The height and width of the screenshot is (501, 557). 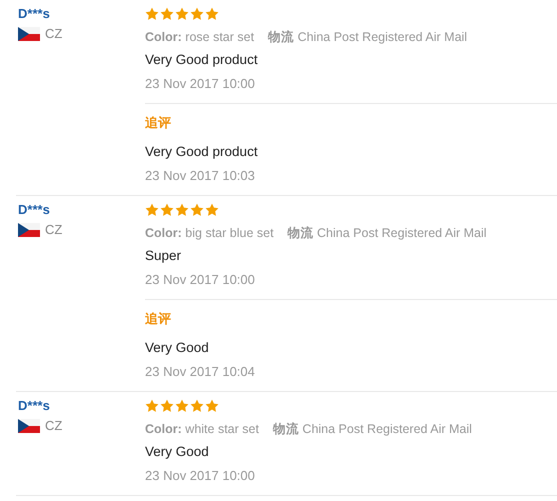 I want to click on color-attribute: Color: big star blue set, so click(x=209, y=233).